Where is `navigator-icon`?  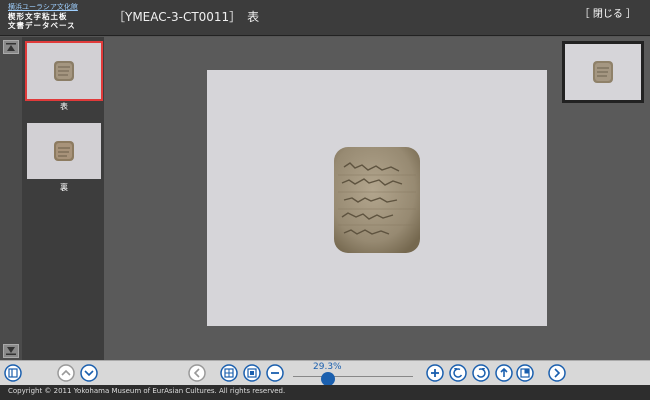 navigator-icon is located at coordinates (525, 373).